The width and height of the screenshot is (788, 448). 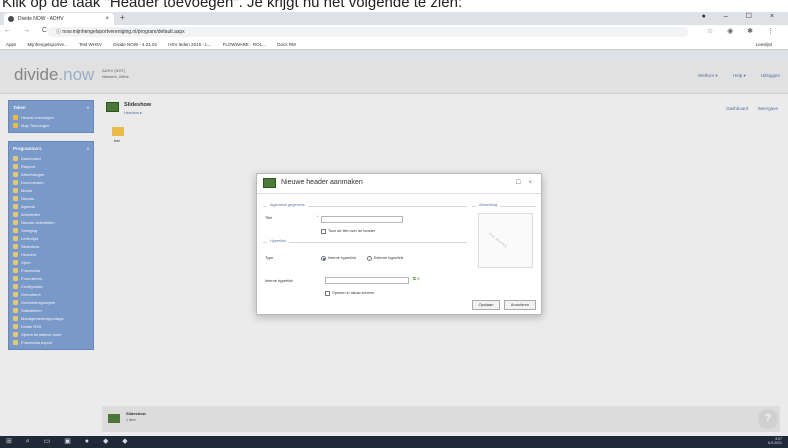 I want to click on browser-tab: Divide NOW - ADHV ×, so click(x=59, y=19).